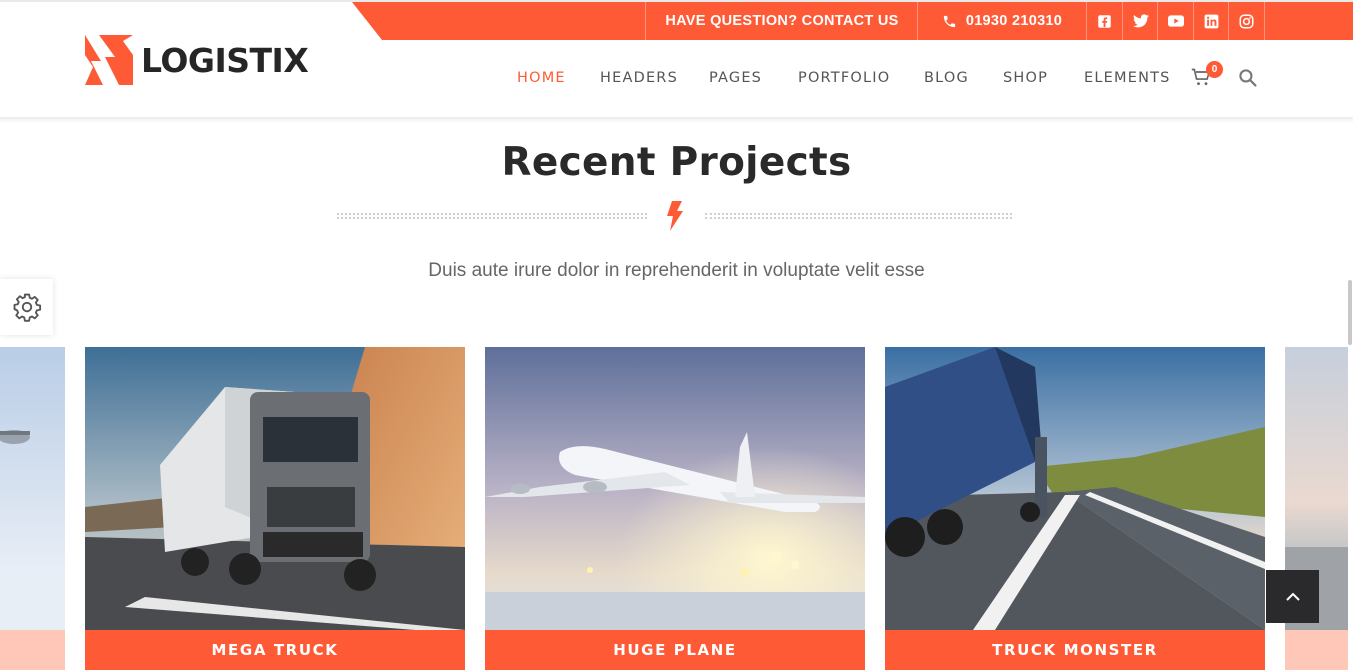  I want to click on project-title: HUGE PLANE, so click(675, 650).